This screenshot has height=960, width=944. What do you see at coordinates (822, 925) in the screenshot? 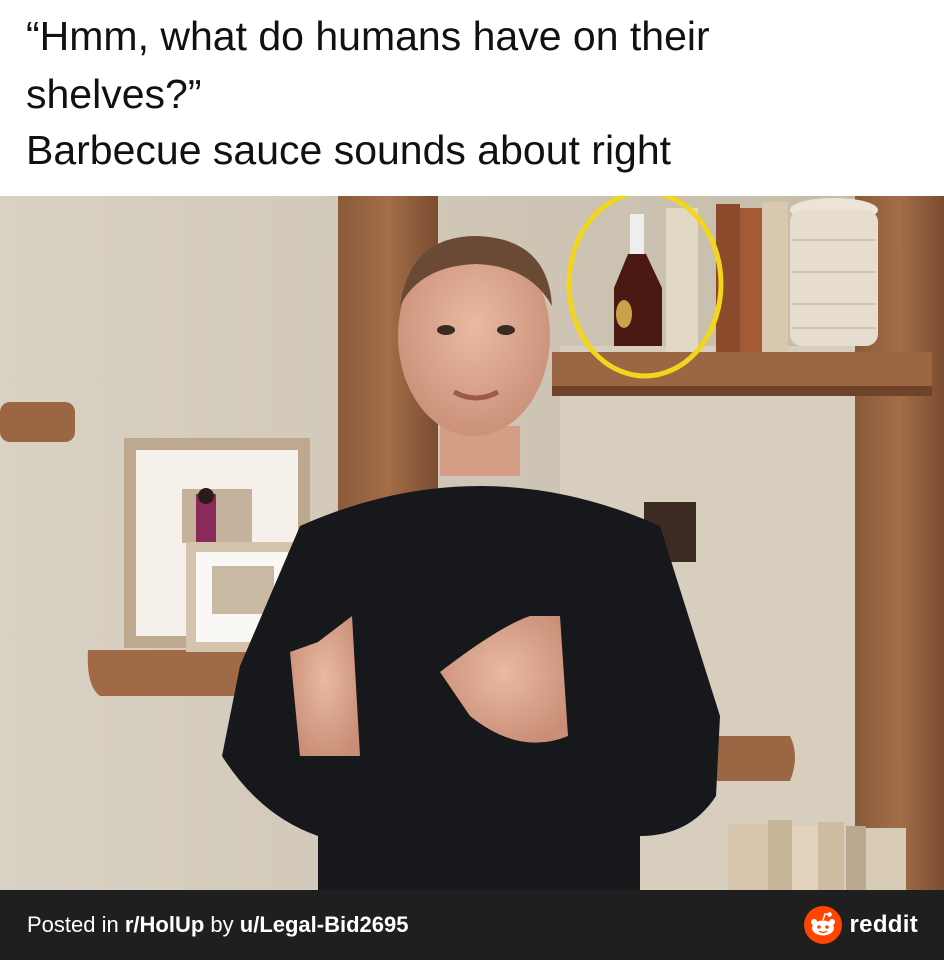
I see `reddit-alien-icon` at bounding box center [822, 925].